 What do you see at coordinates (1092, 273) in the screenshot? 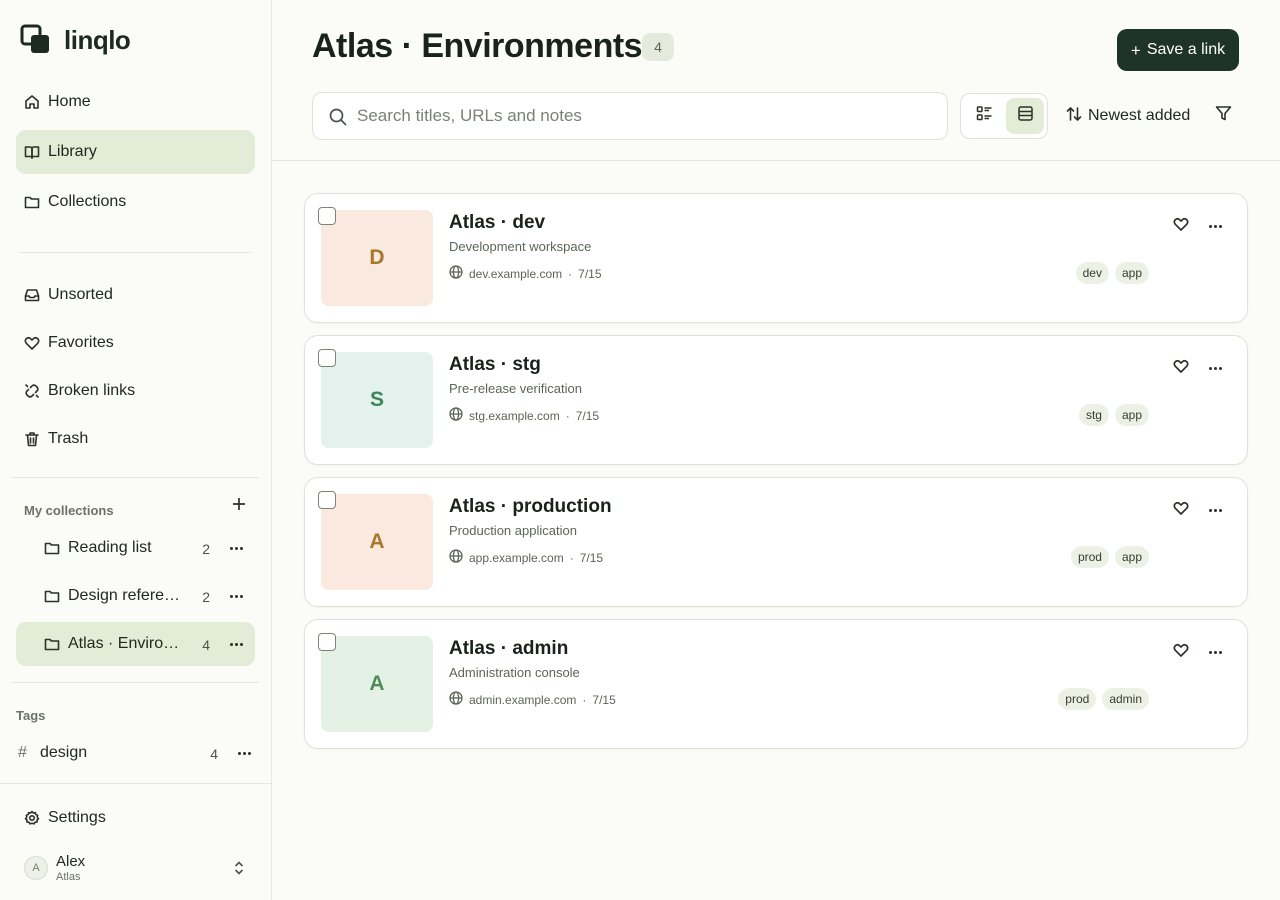
I see `tag-chip: dev` at bounding box center [1092, 273].